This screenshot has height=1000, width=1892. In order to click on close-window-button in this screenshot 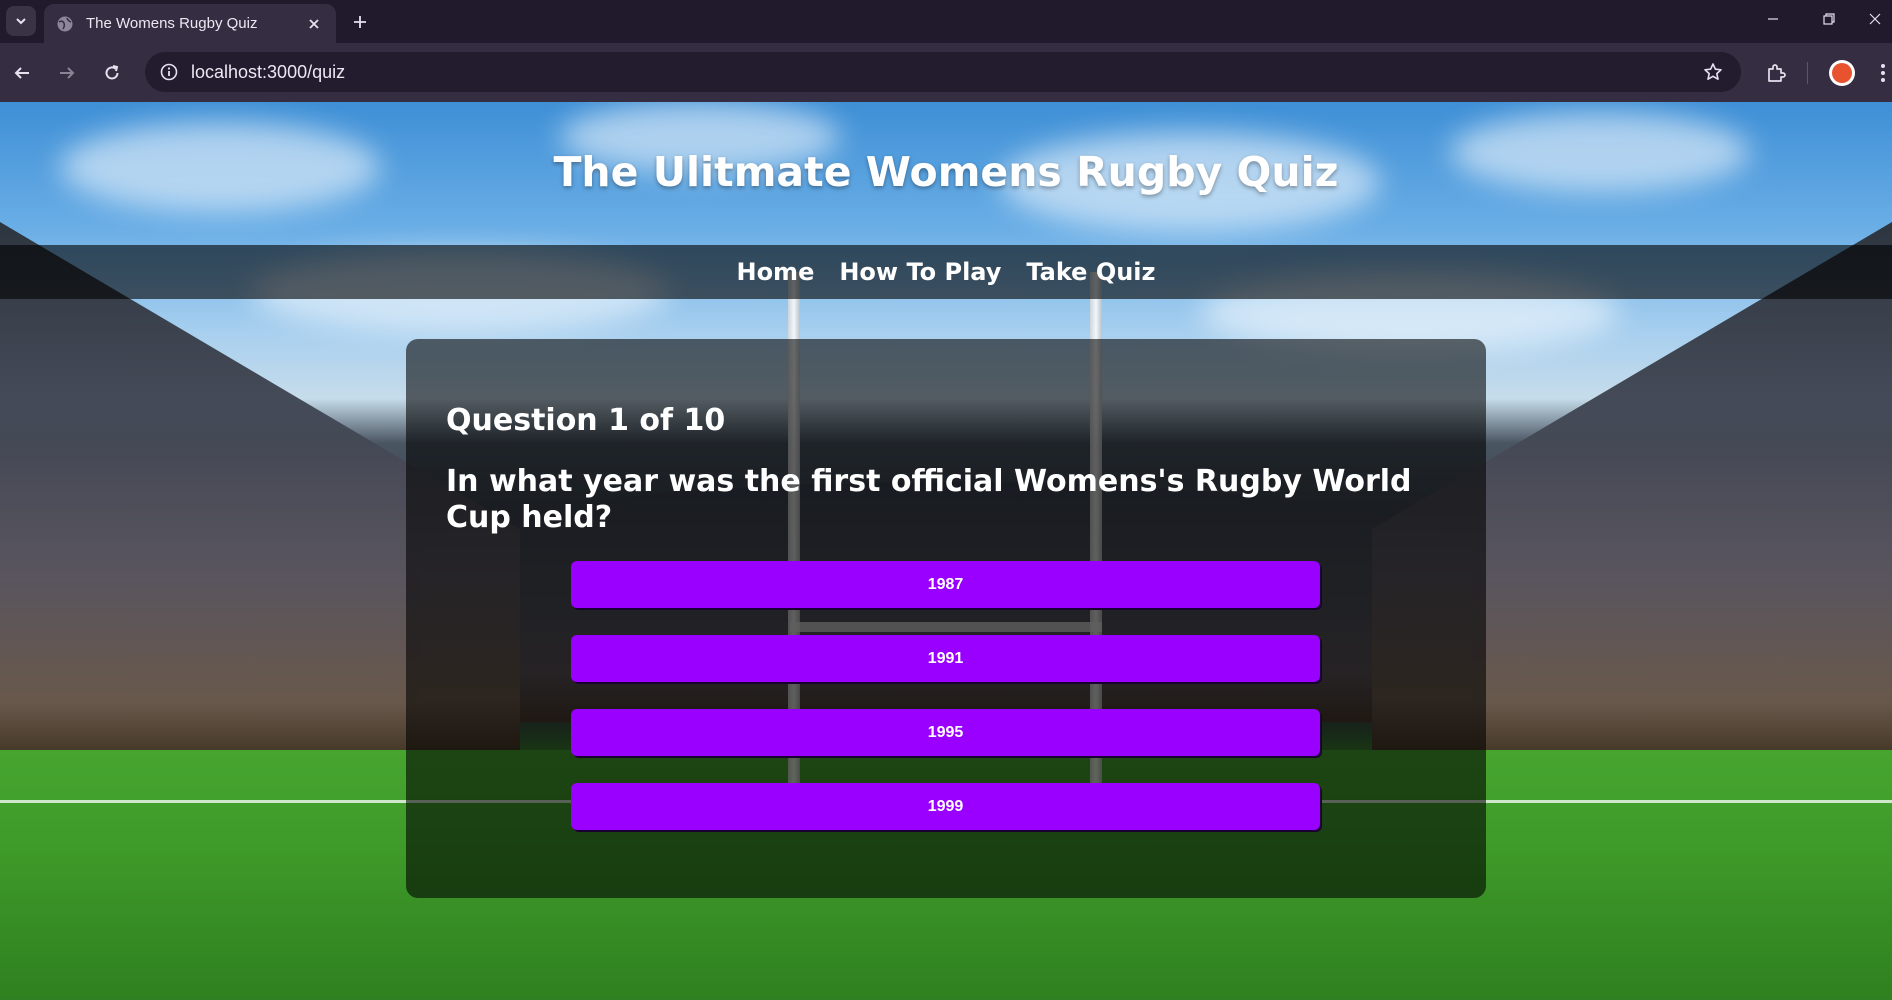, I will do `click(1875, 19)`.